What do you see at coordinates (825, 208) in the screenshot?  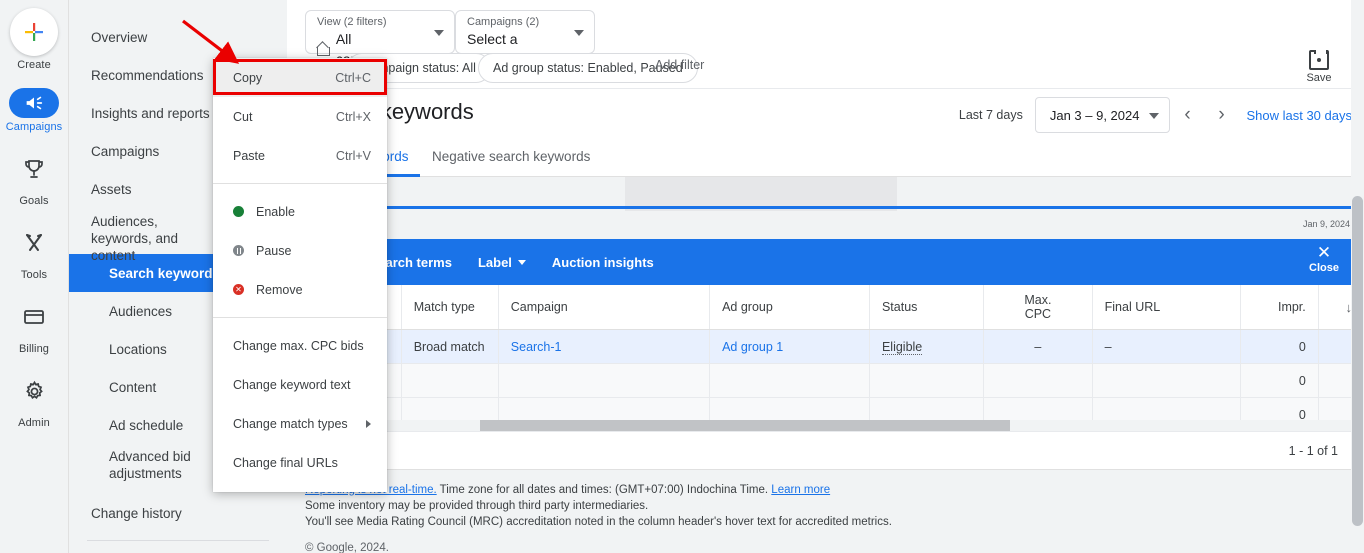 I see `performance-chart: Jan 9, 2024` at bounding box center [825, 208].